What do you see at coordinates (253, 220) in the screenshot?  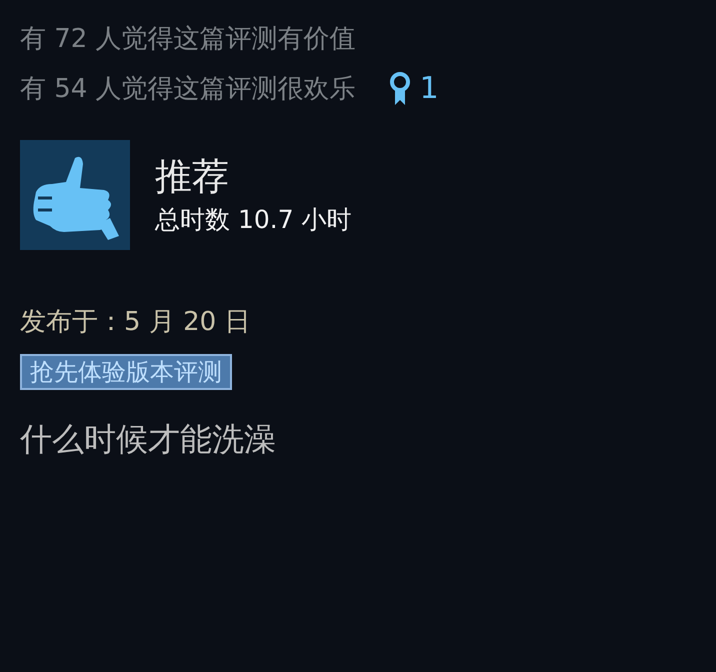 I see `playtime-text: 总时数 10.7 小时` at bounding box center [253, 220].